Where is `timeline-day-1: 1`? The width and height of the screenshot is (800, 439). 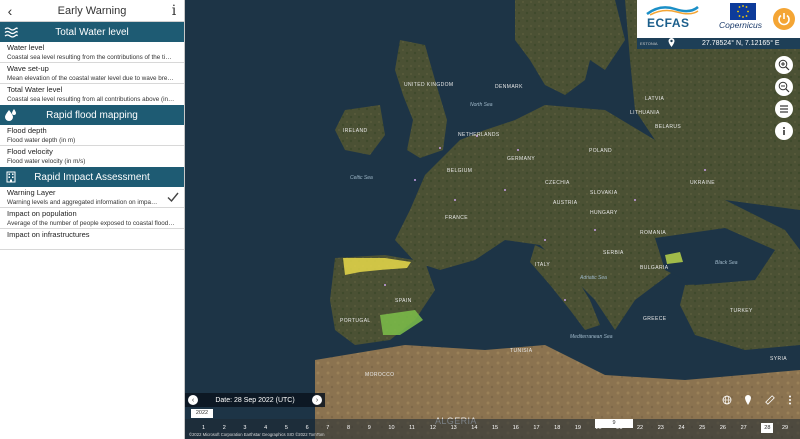
timeline-day-1: 1 is located at coordinates (203, 428).